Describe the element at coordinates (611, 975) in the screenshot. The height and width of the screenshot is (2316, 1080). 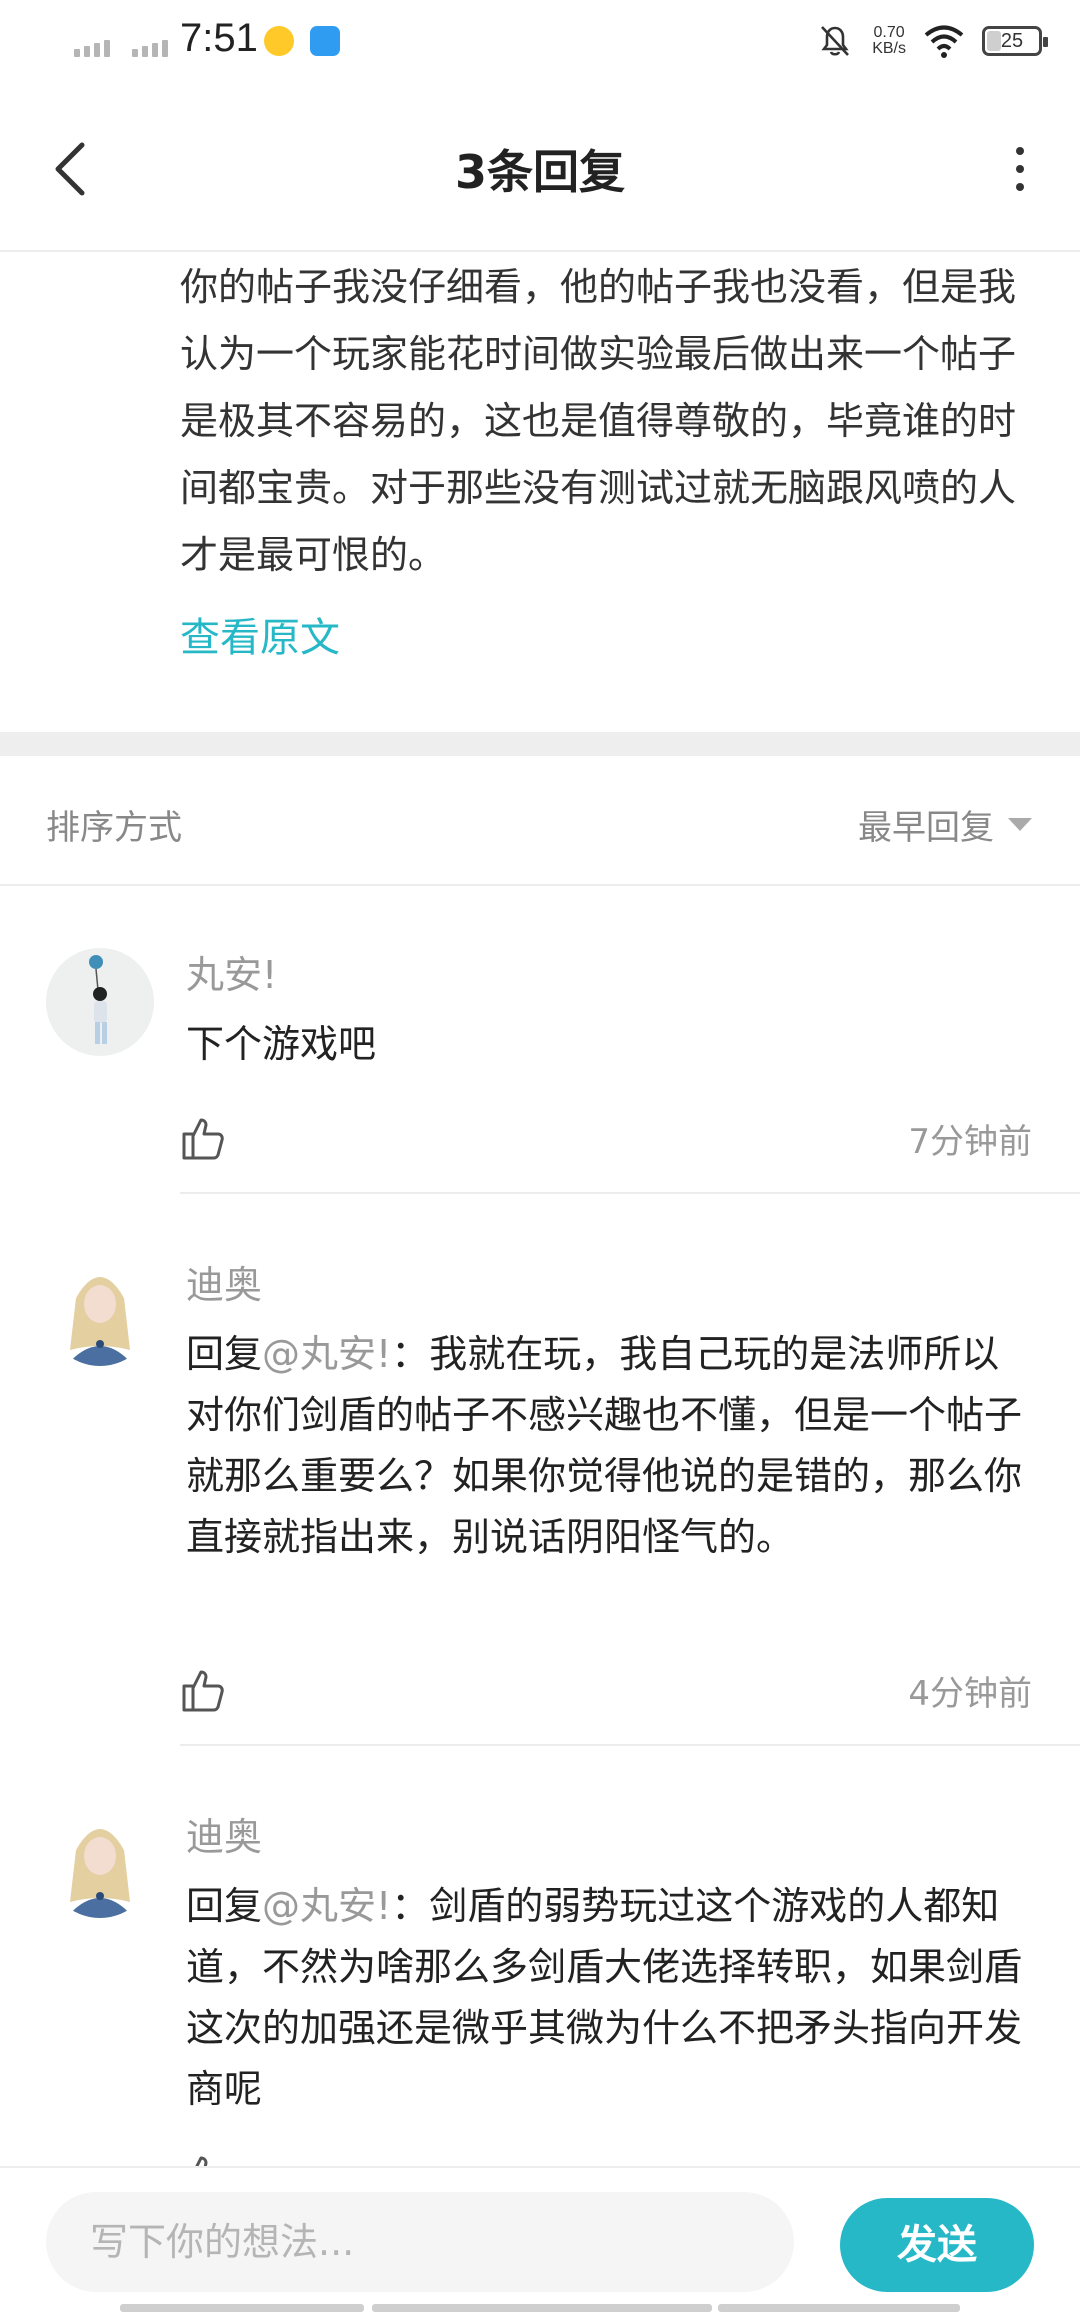
I see `comment-author: 丸安!` at that location.